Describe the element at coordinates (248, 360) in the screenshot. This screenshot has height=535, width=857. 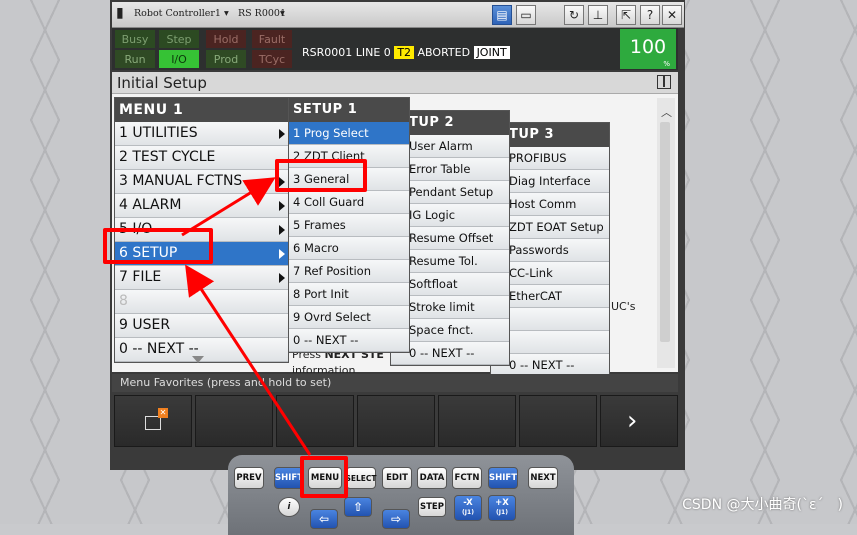
I see `arrow-menu-to-setup` at that location.